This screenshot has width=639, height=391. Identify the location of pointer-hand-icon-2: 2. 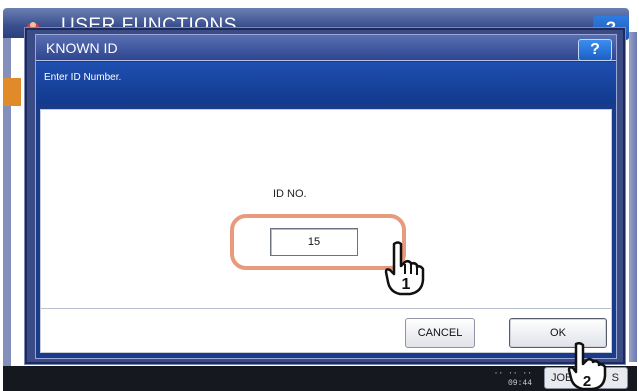
(587, 366).